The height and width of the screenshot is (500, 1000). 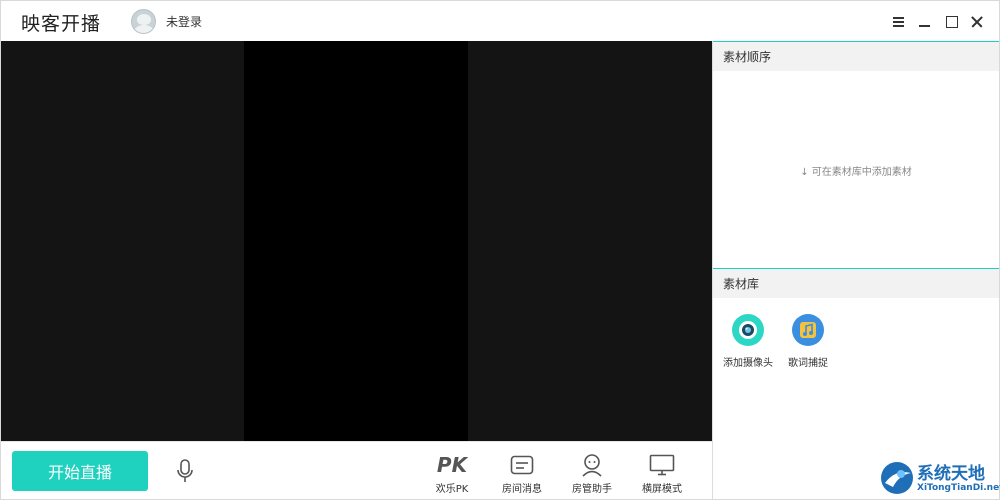 I want to click on pk-icon: PK, so click(x=452, y=465).